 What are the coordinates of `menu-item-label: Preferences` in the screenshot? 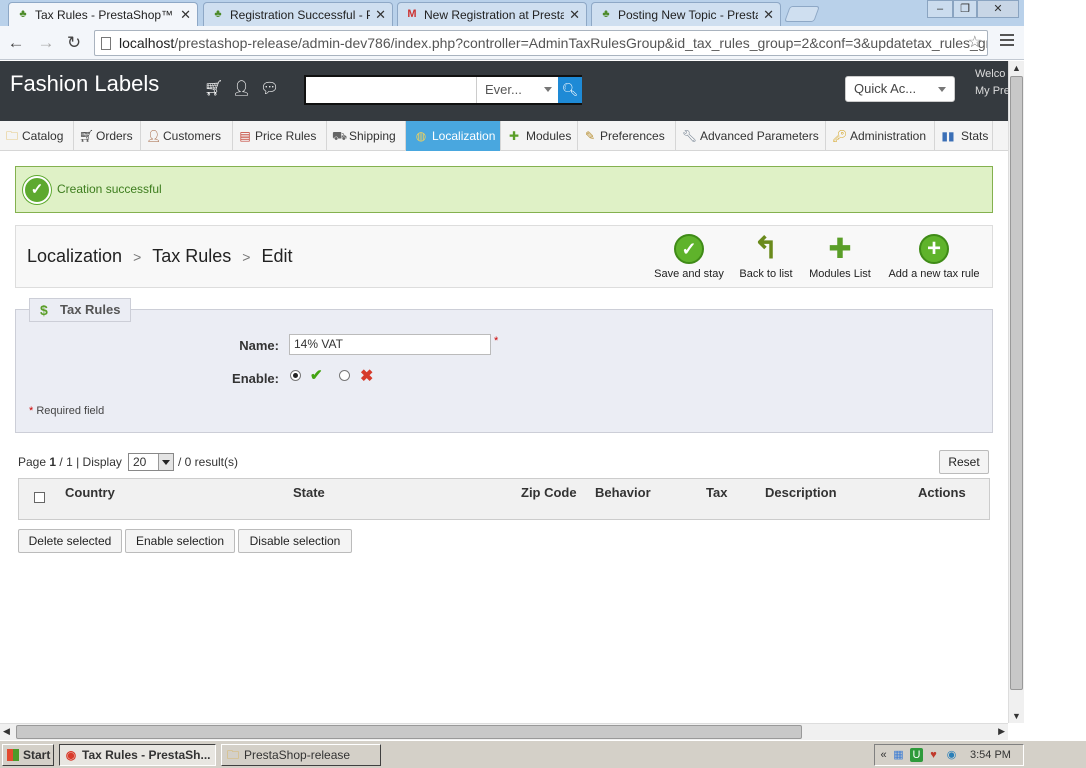 It's located at (632, 136).